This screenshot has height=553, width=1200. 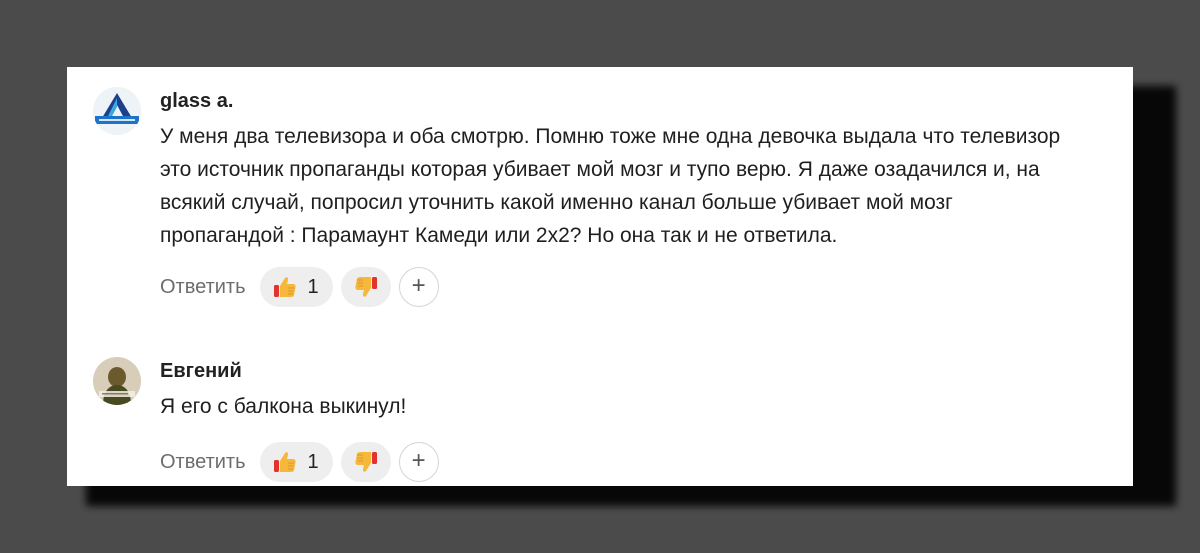 I want to click on arkadiya-logo-icon, so click(x=117, y=111).